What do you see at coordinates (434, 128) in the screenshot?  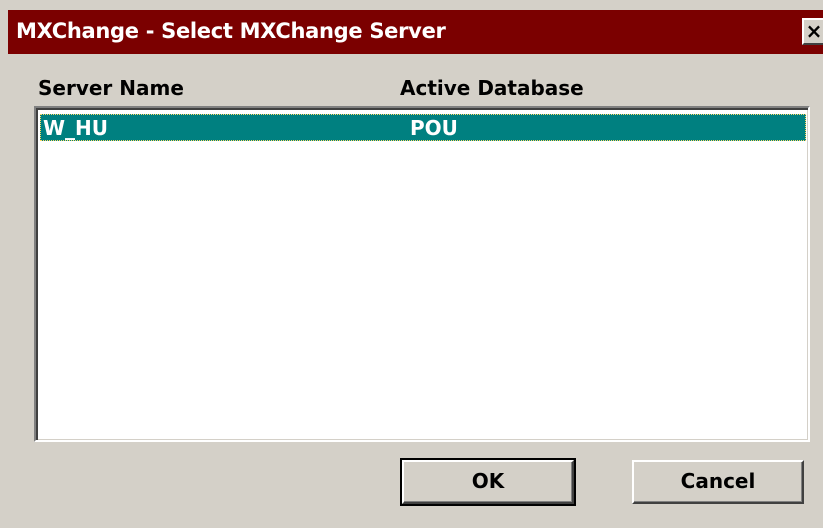 I see `active-database-cell: POU` at bounding box center [434, 128].